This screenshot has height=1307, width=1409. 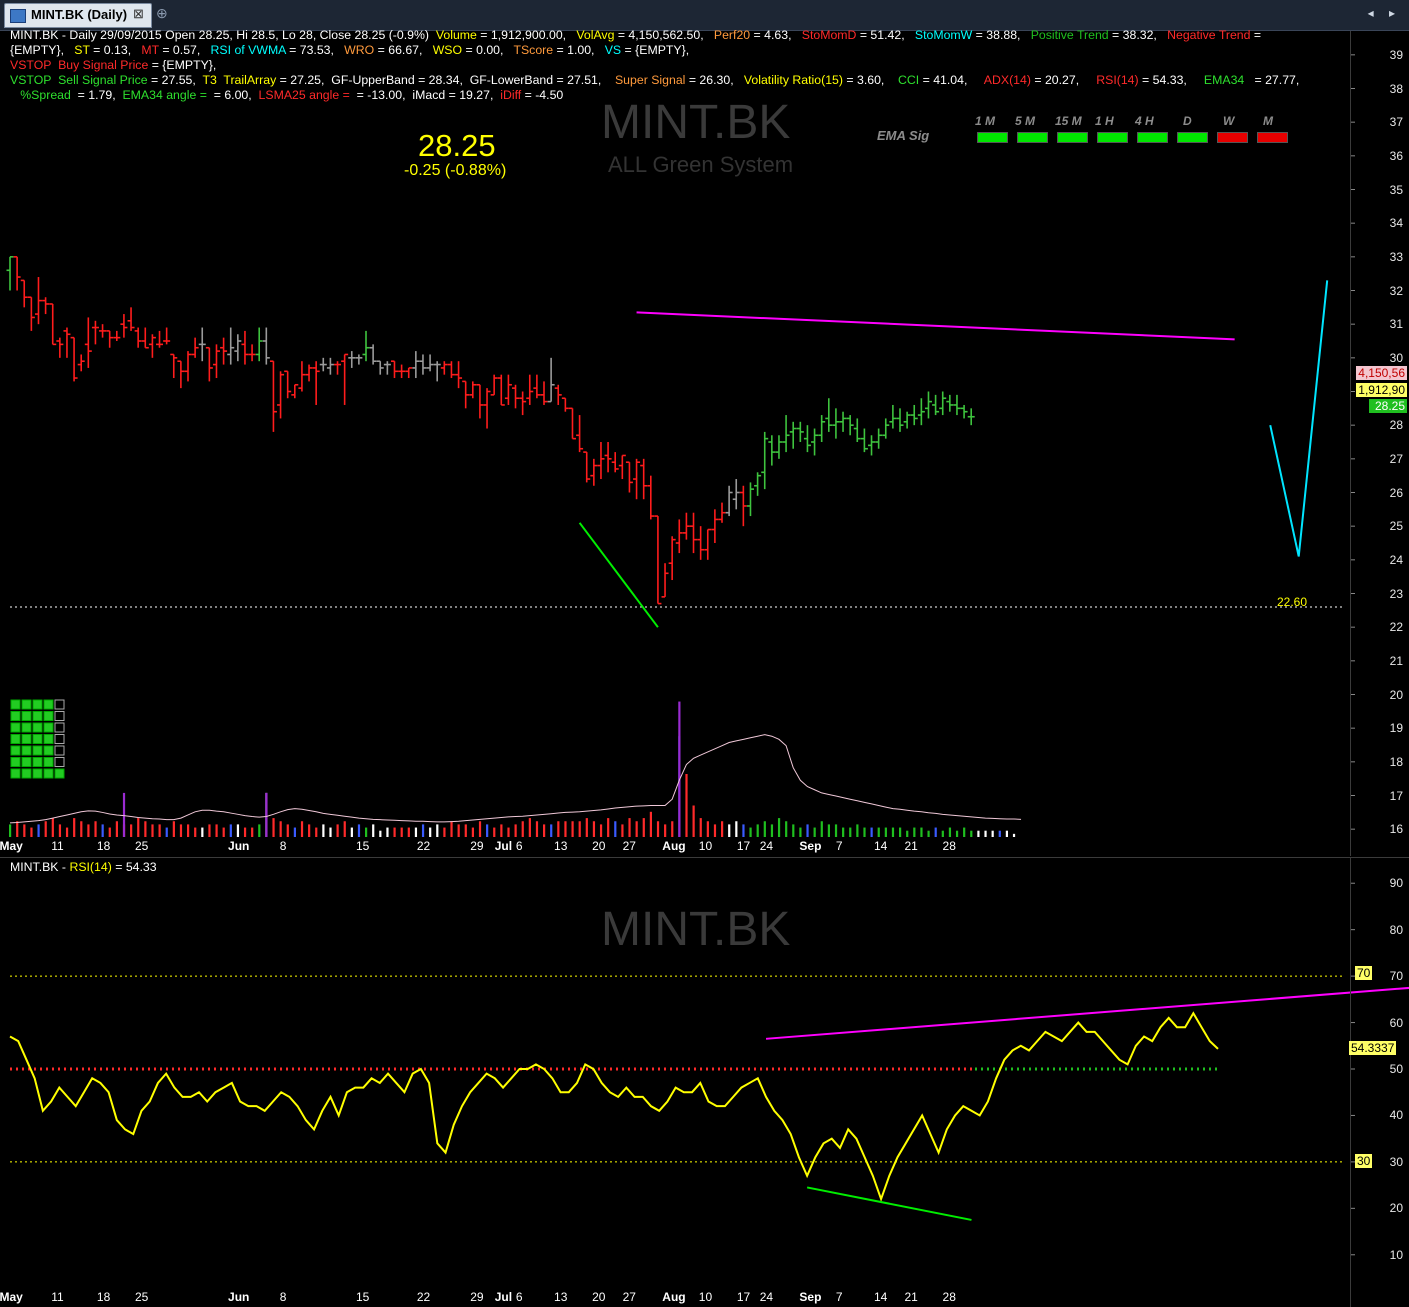 What do you see at coordinates (511, 95) in the screenshot?
I see `header-segment: iDiff` at bounding box center [511, 95].